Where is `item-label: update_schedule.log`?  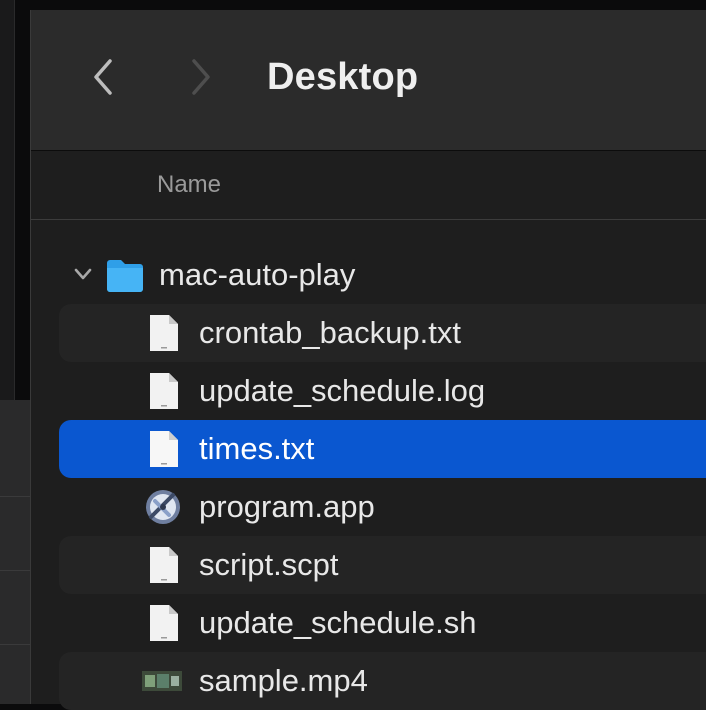 item-label: update_schedule.log is located at coordinates (342, 390).